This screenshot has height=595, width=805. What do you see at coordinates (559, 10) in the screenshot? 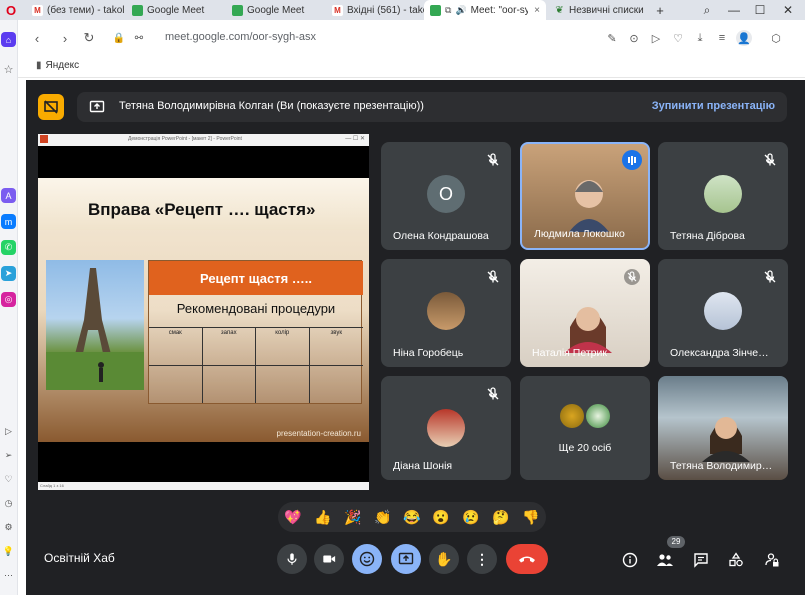
I see `leaf-icon: ❦` at bounding box center [559, 10].